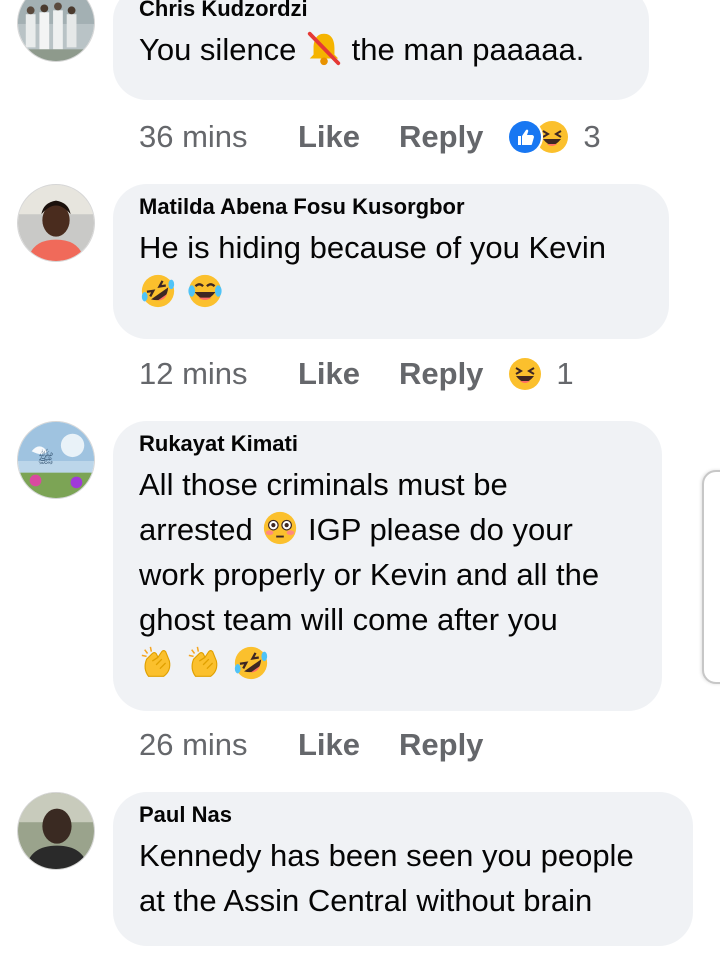  What do you see at coordinates (218, 374) in the screenshot?
I see `comment-timestamp: 12 mins` at bounding box center [218, 374].